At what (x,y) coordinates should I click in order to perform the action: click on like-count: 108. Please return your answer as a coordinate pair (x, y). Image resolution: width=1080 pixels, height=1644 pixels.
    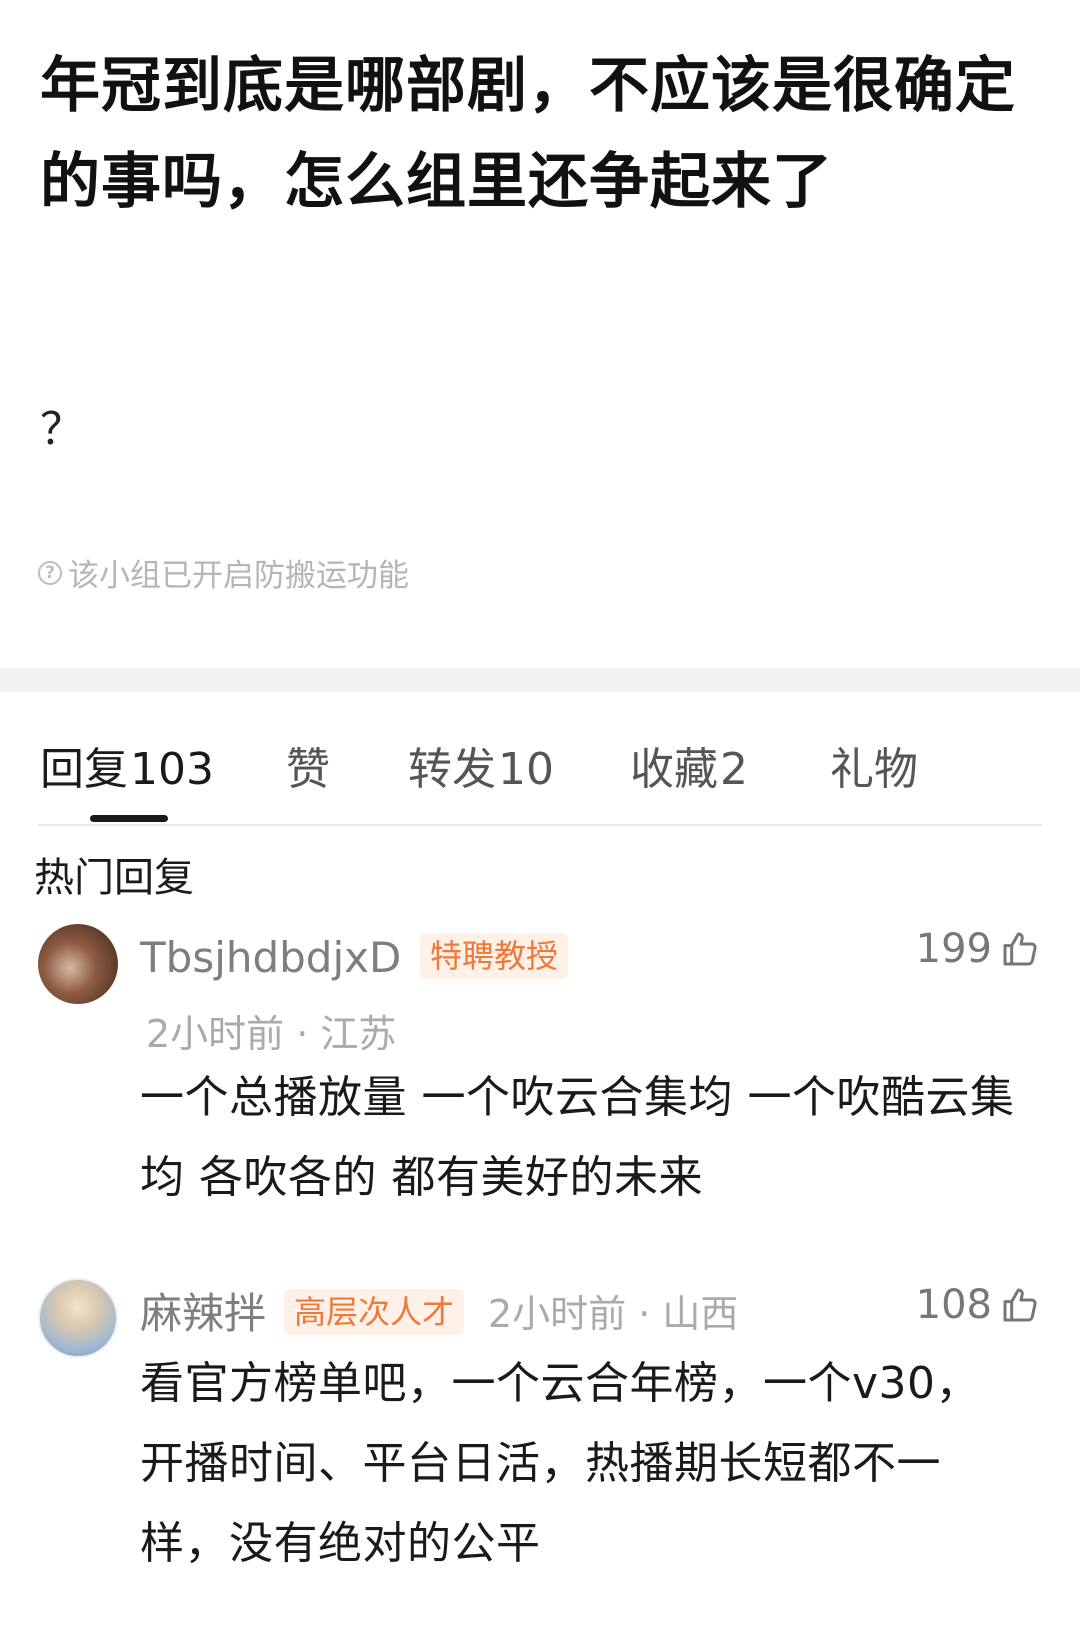
    Looking at the image, I should click on (953, 1305).